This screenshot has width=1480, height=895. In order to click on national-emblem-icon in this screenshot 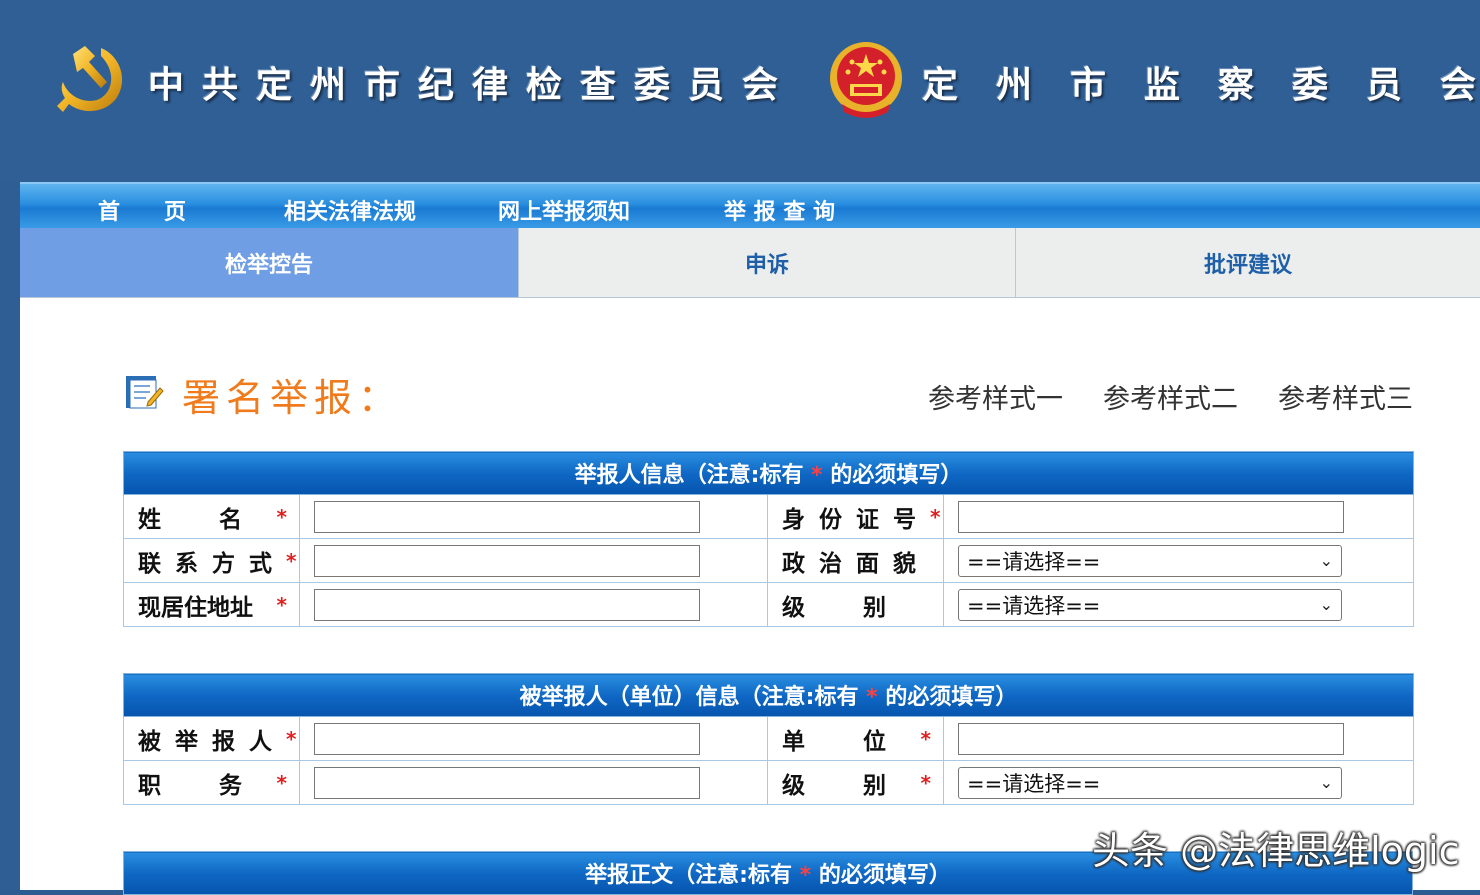, I will do `click(866, 80)`.